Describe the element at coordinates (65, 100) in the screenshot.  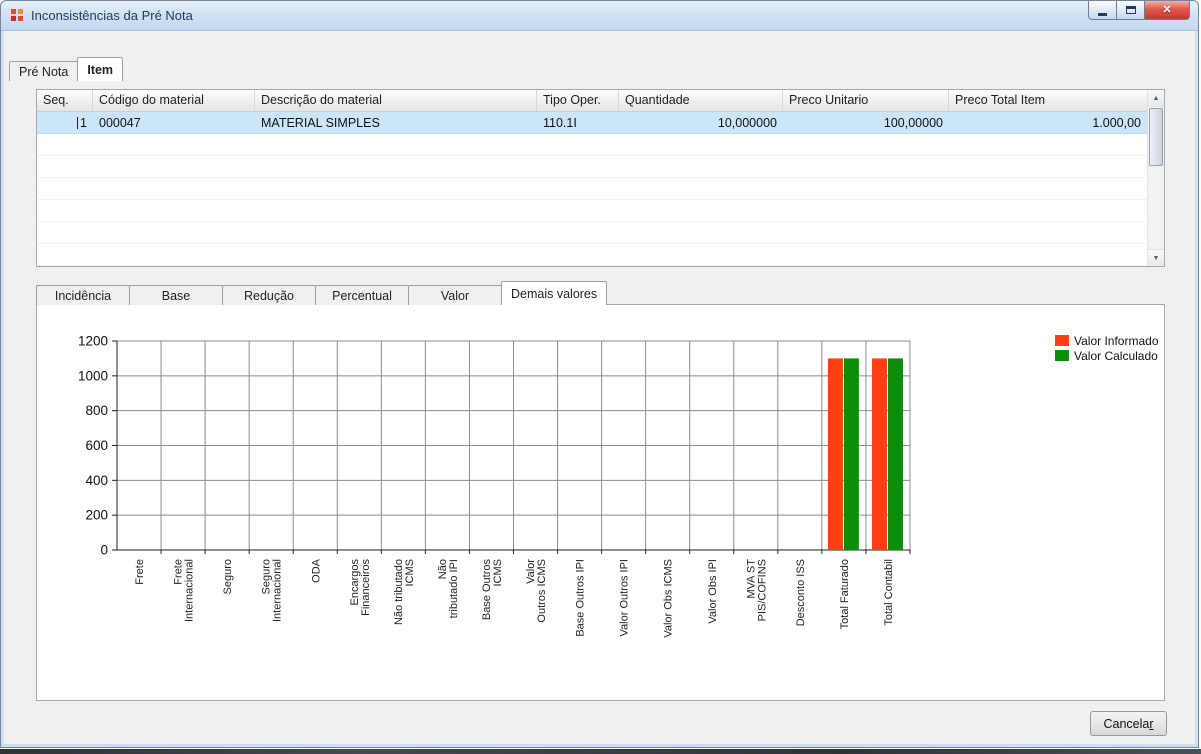
I see `column-header-seq: Seq.` at that location.